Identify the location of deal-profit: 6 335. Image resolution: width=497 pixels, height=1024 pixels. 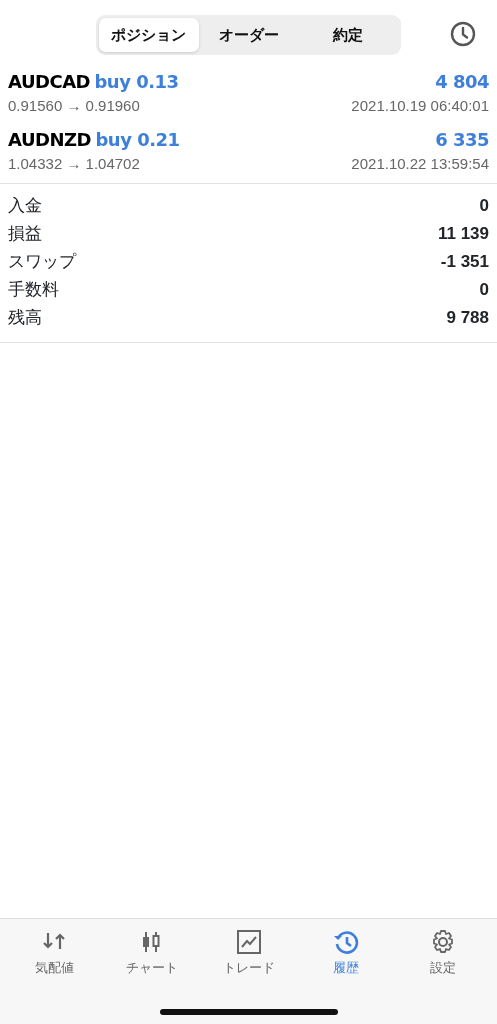
(462, 139).